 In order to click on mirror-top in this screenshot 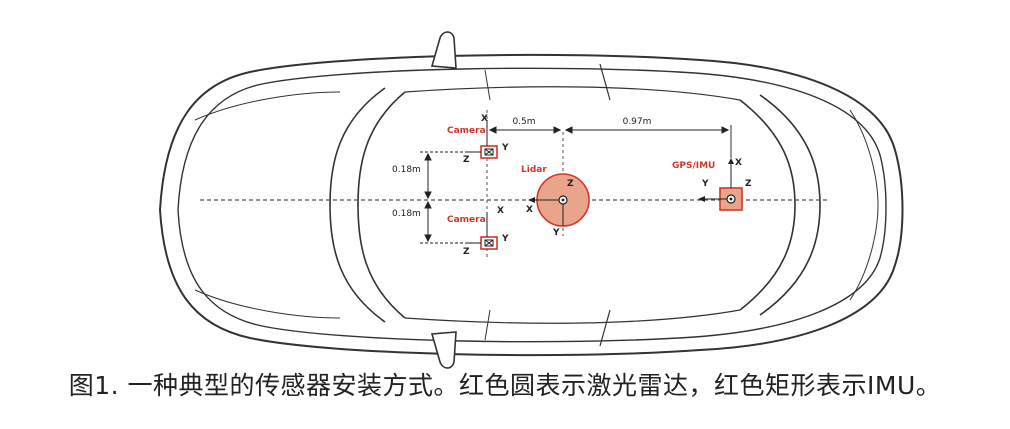, I will do `click(443, 50)`.